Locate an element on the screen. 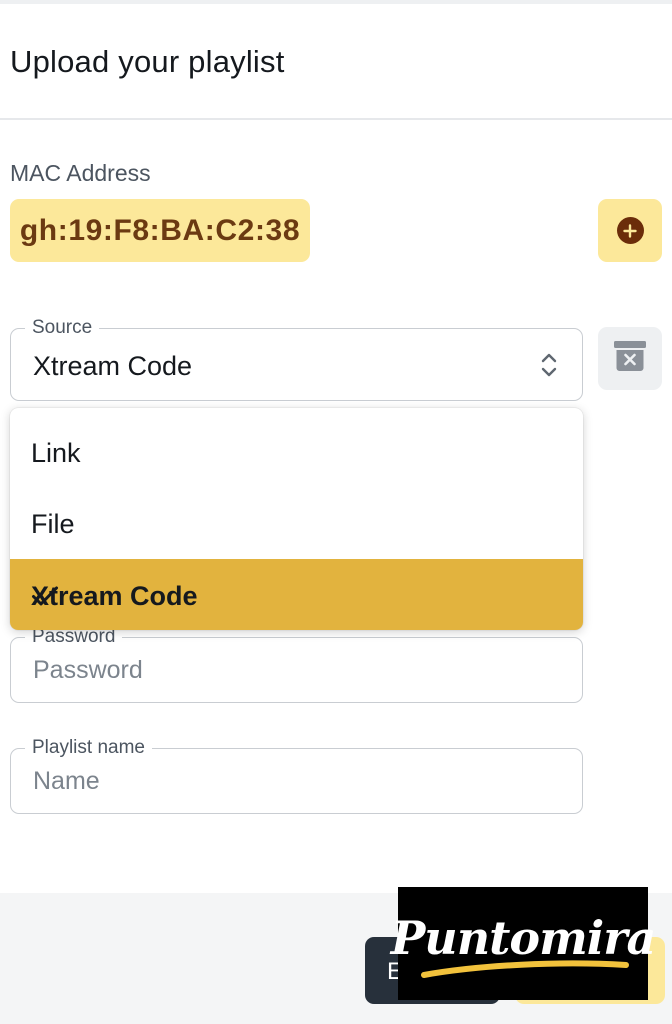 The width and height of the screenshot is (672, 1024). plus-circle-icon is located at coordinates (630, 230).